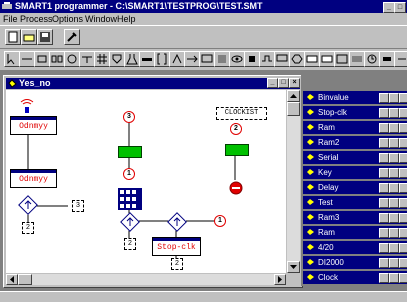  What do you see at coordinates (283, 83) in the screenshot?
I see `doc-maximize-button: □` at bounding box center [283, 83].